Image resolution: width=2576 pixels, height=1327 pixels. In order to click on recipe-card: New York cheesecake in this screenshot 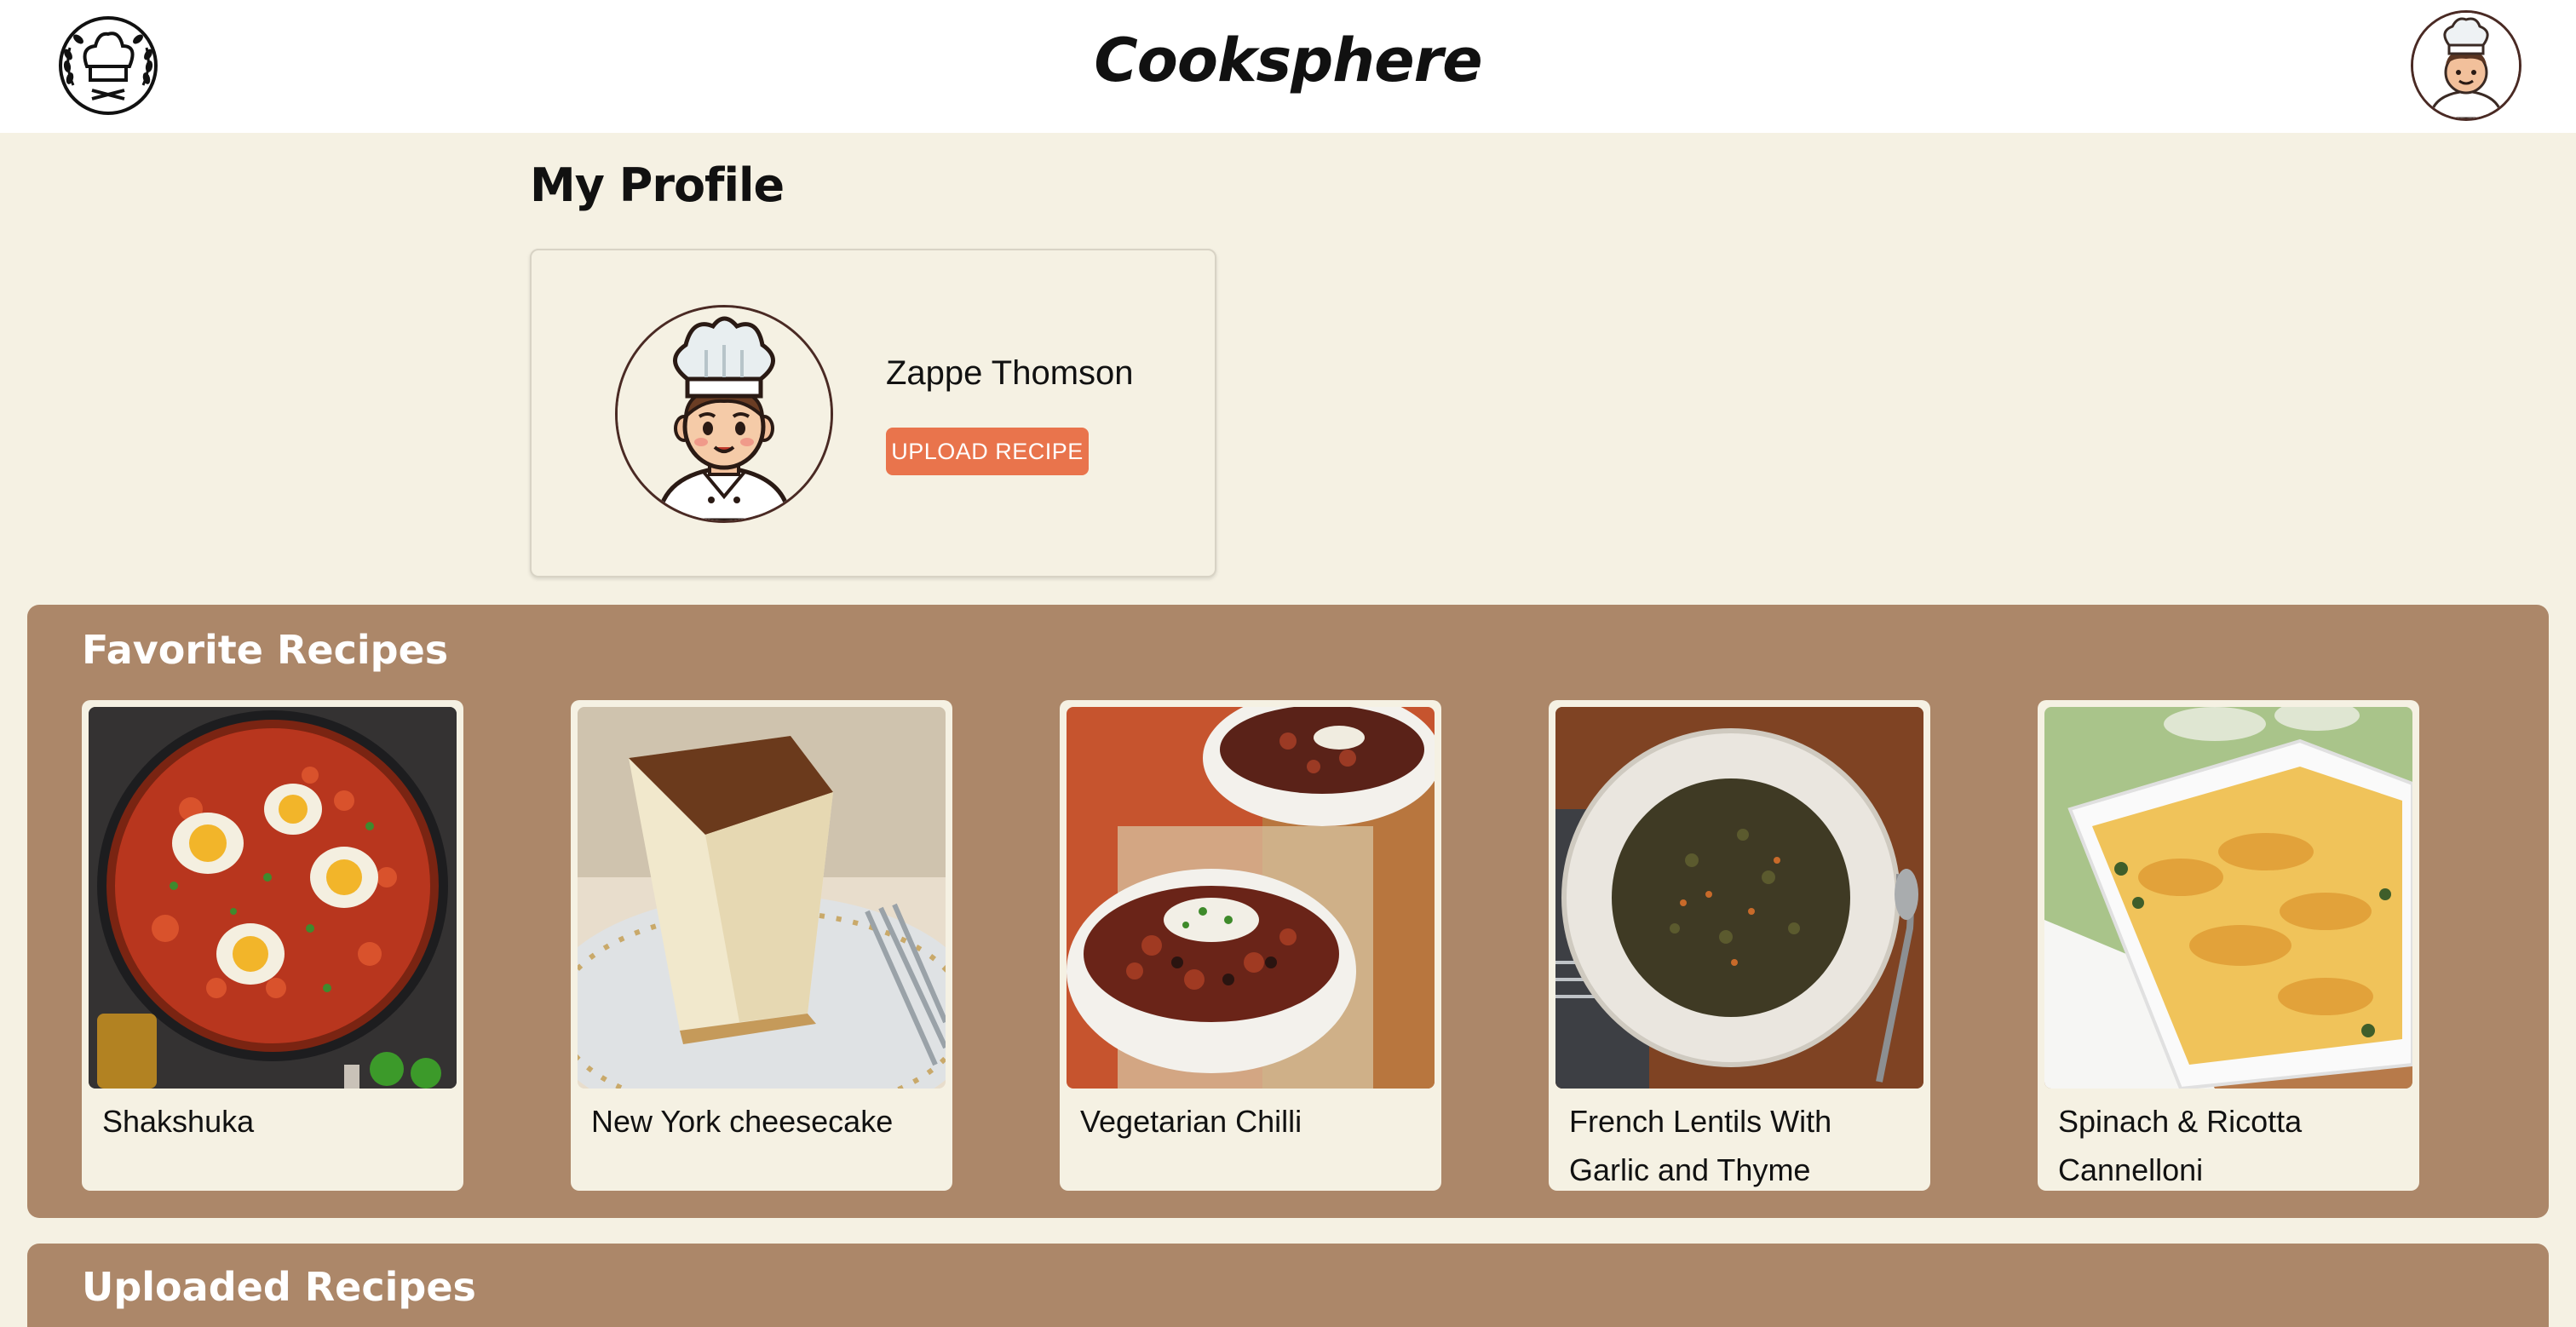, I will do `click(762, 945)`.